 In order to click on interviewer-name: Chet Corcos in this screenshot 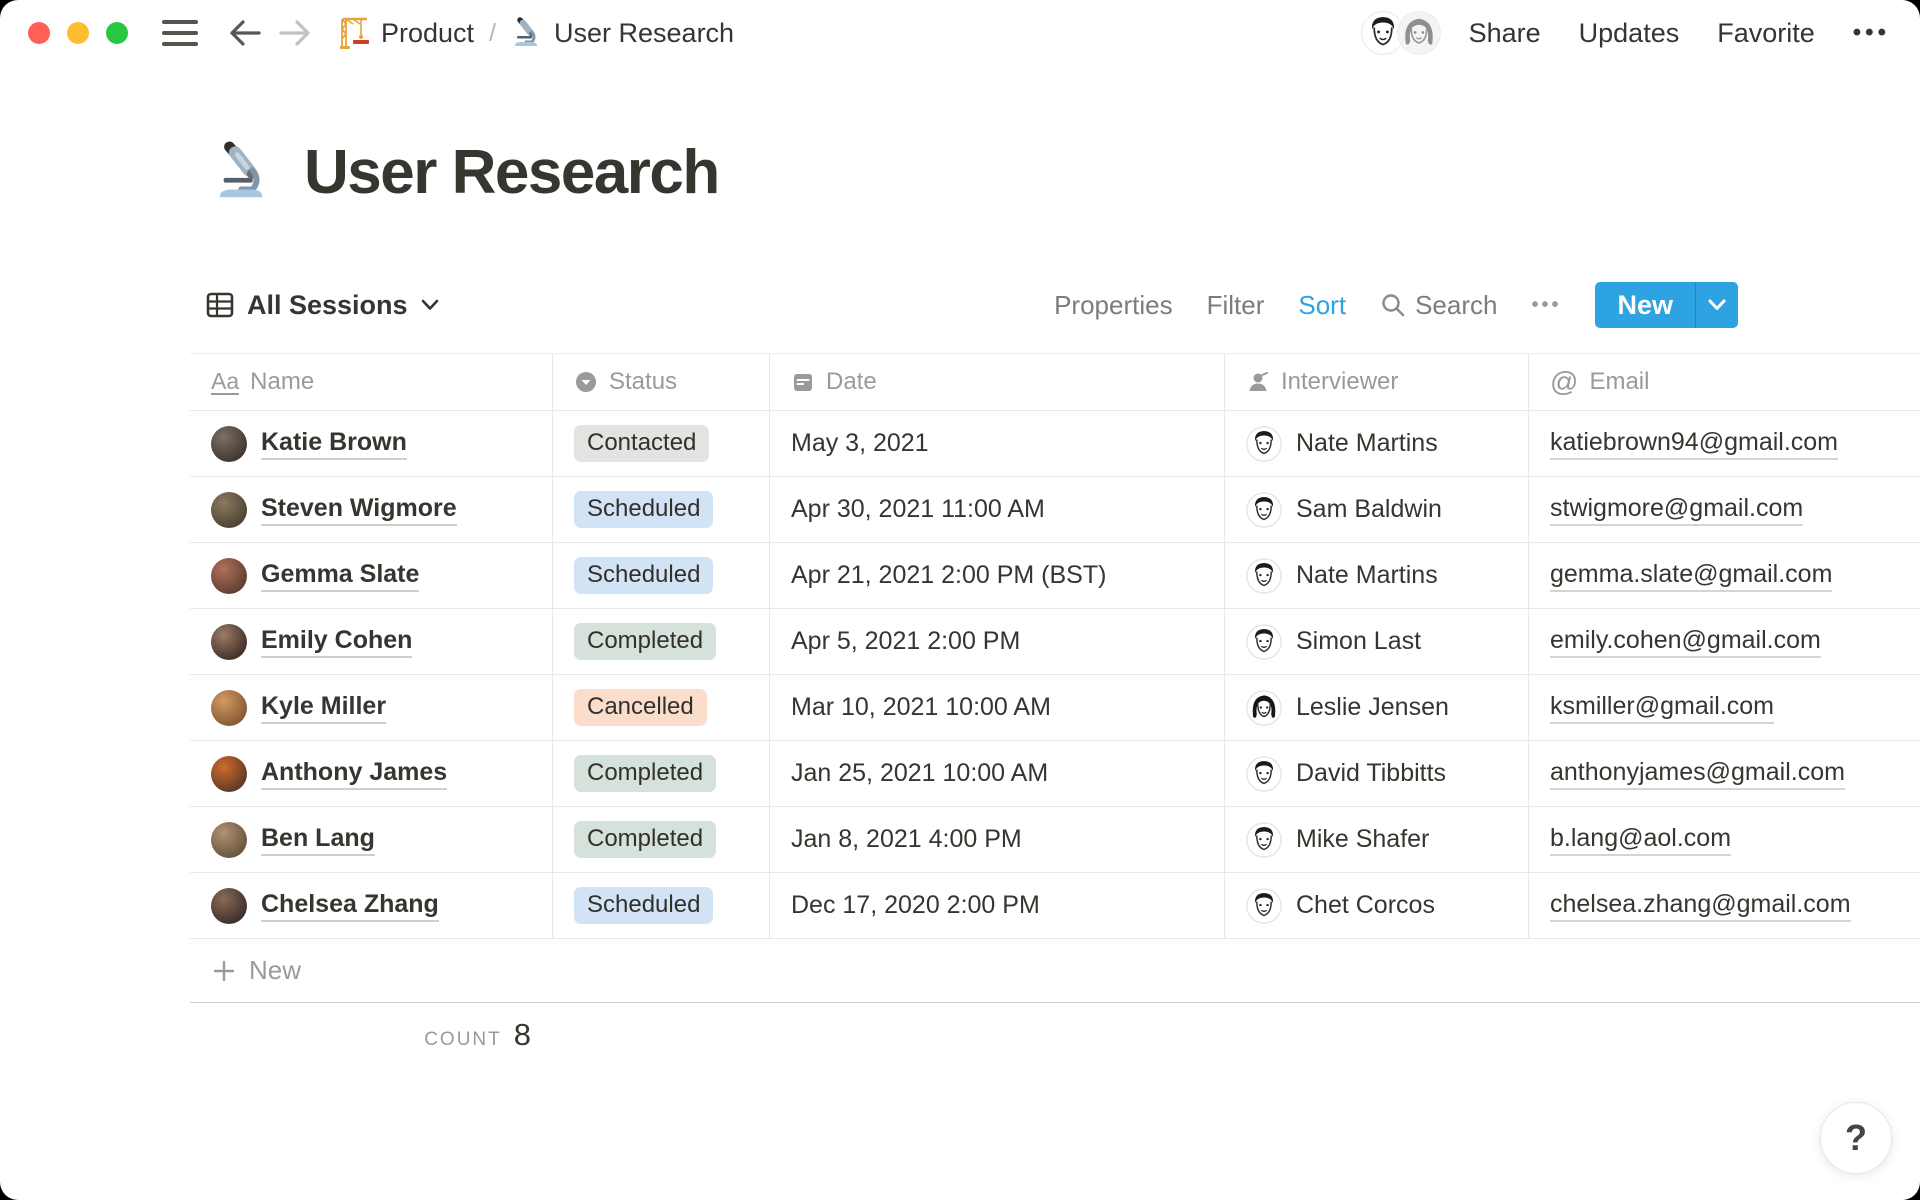, I will do `click(1365, 905)`.